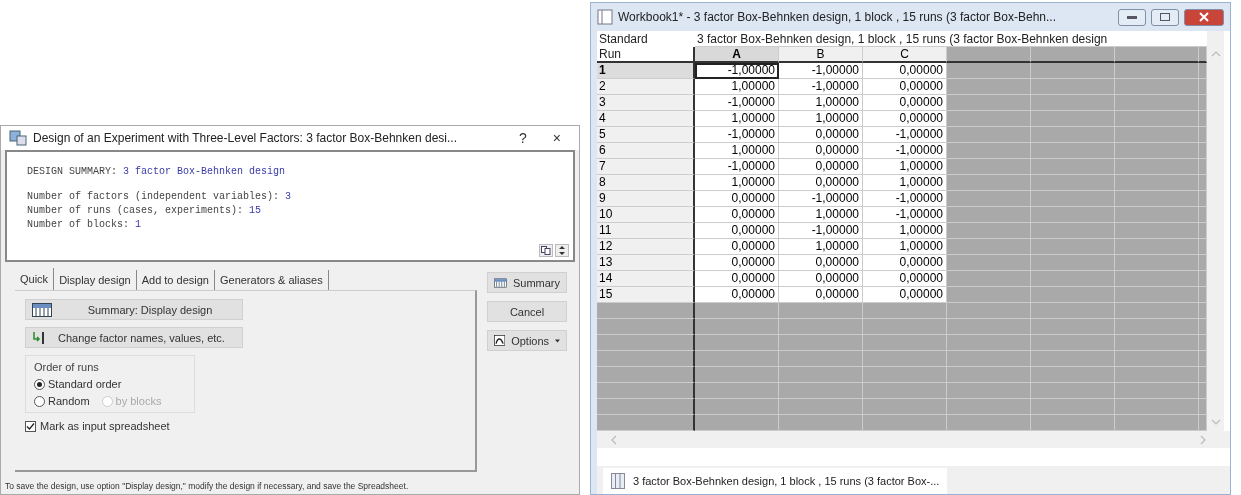 The image size is (1241, 495). What do you see at coordinates (646, 199) in the screenshot?
I see `row-header: 9` at bounding box center [646, 199].